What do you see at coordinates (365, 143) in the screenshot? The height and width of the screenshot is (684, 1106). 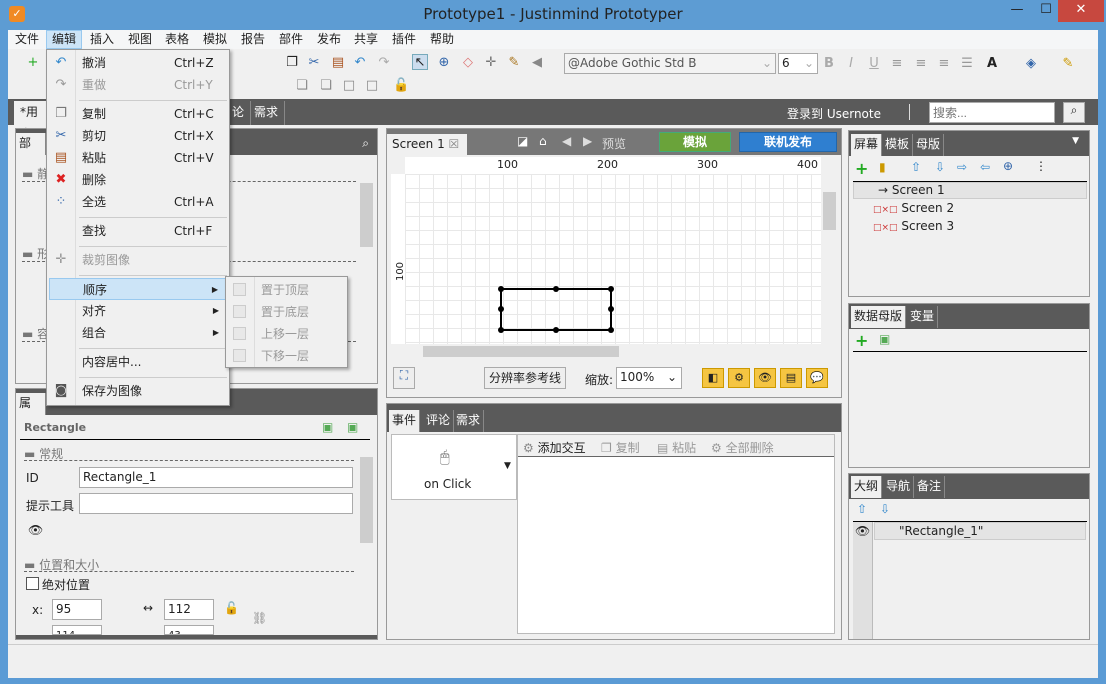 I see `search-icon: ⌕` at bounding box center [365, 143].